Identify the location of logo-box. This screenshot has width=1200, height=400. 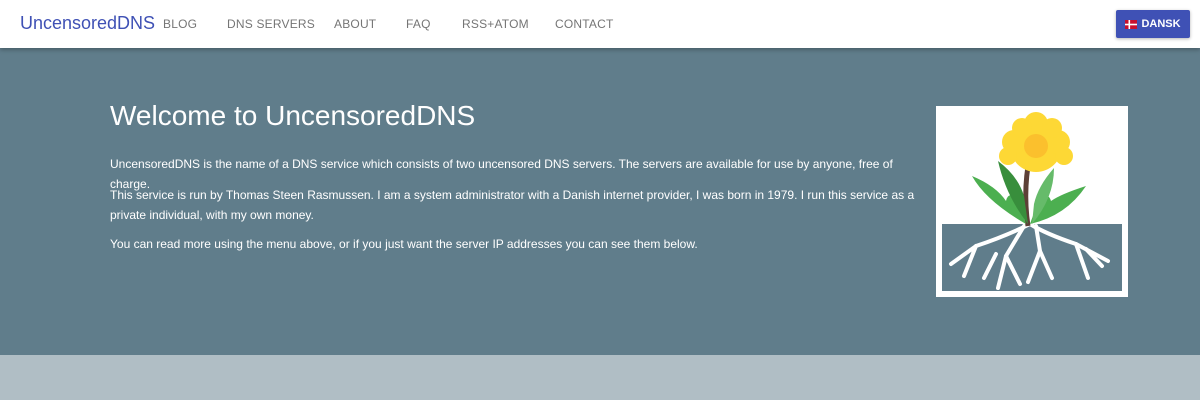
(1032, 201).